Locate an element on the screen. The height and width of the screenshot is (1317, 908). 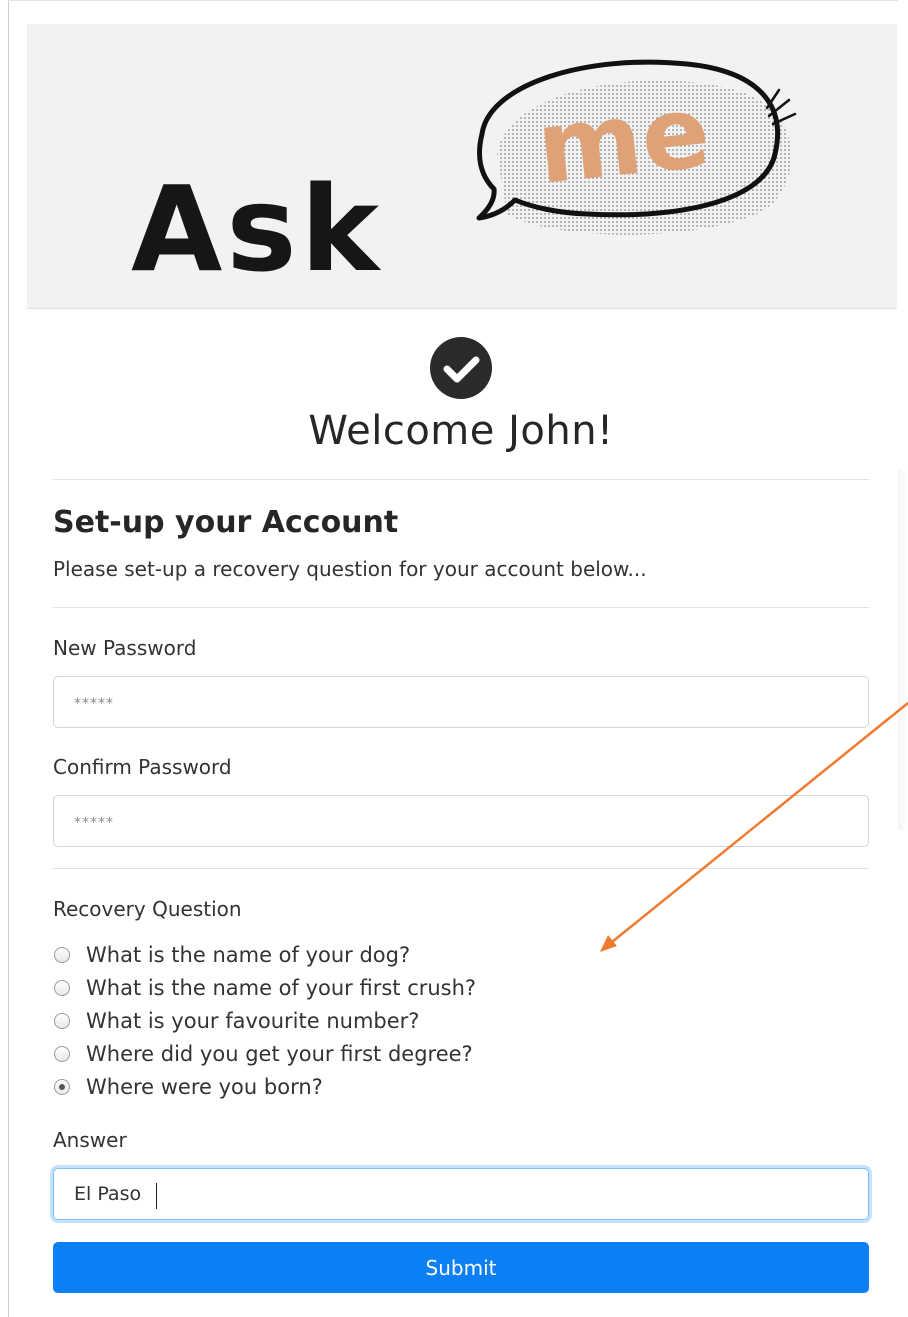
text-caret is located at coordinates (156, 1196).